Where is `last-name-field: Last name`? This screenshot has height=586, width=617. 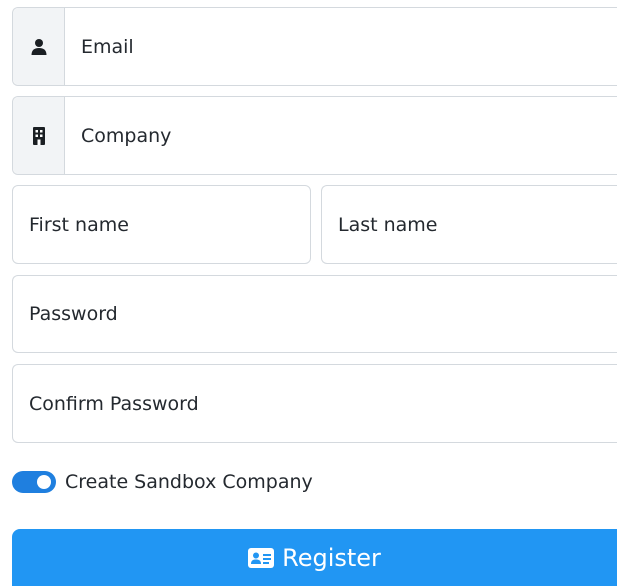
last-name-field: Last name is located at coordinates (469, 224).